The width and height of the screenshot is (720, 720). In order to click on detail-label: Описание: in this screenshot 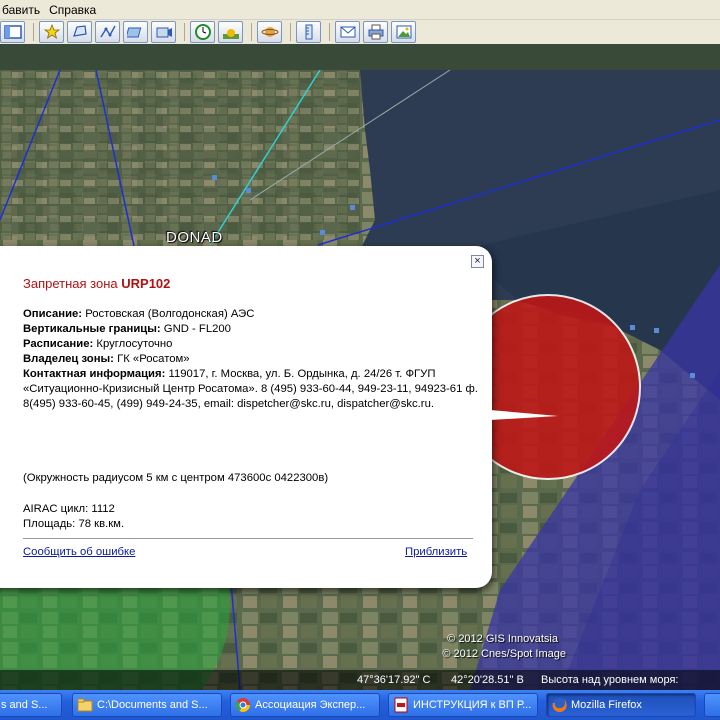, I will do `click(53, 314)`.